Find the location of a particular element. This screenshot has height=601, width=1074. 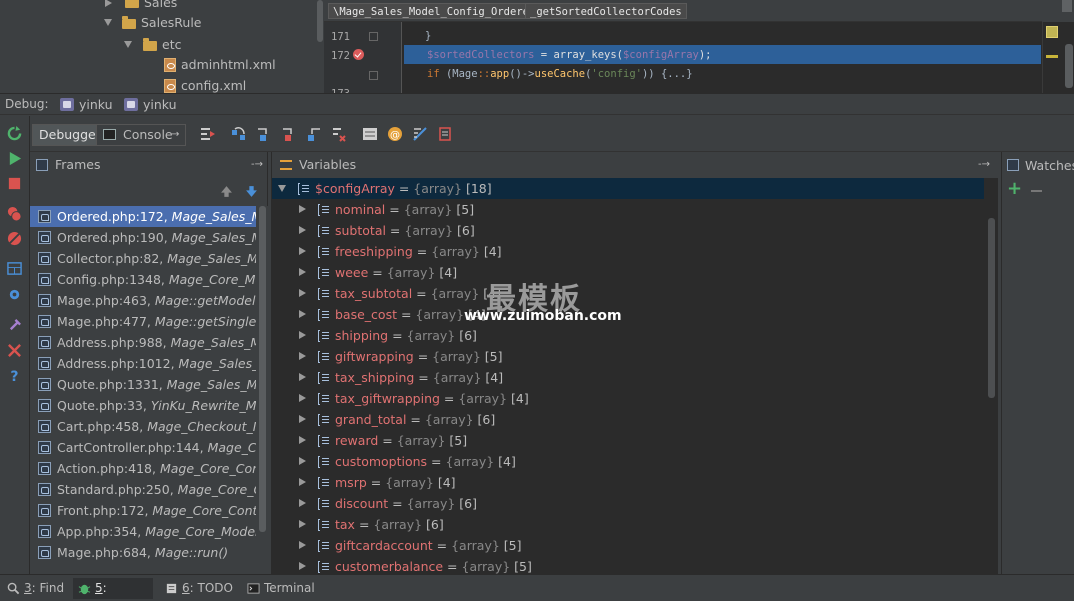

breadcrumb-class: \Mage_Sales_Model_Config_Ordered is located at coordinates (434, 11).